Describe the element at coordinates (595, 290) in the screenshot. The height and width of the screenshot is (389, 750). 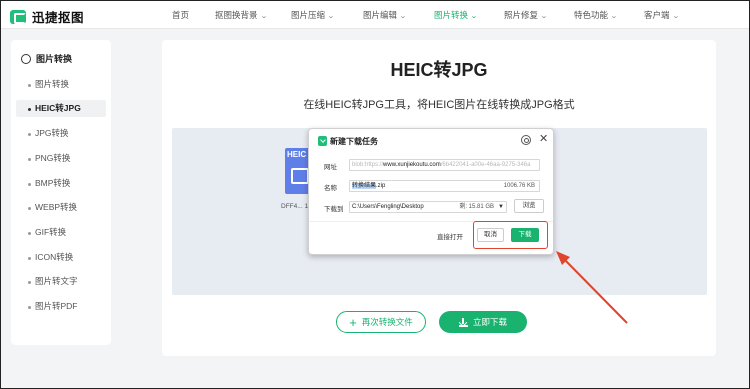
I see `arrow-line` at that location.